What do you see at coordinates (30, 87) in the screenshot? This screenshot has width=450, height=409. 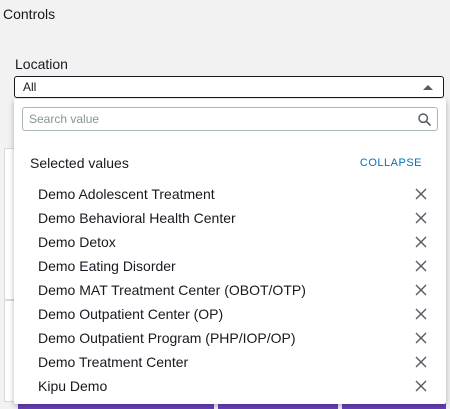 I see `location-select-value: All` at bounding box center [30, 87].